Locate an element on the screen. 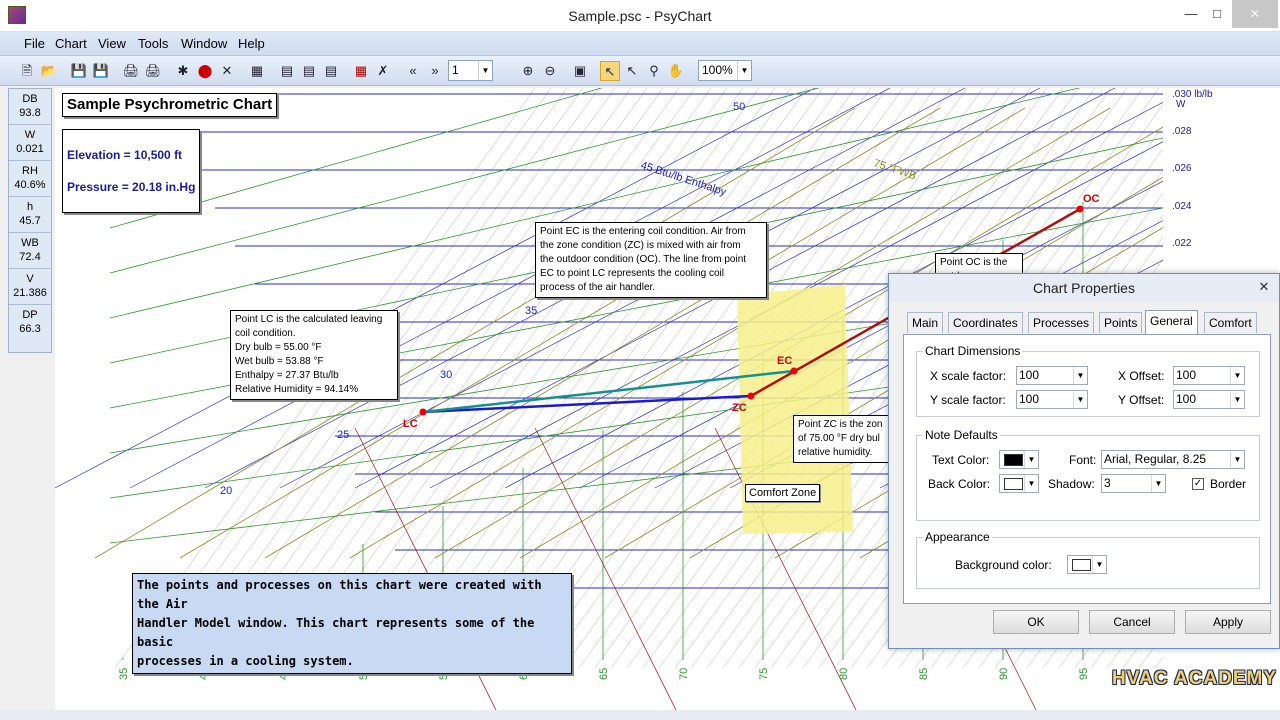 The width and height of the screenshot is (1280, 720). readout-dp: DP 66.3 is located at coordinates (30, 323).